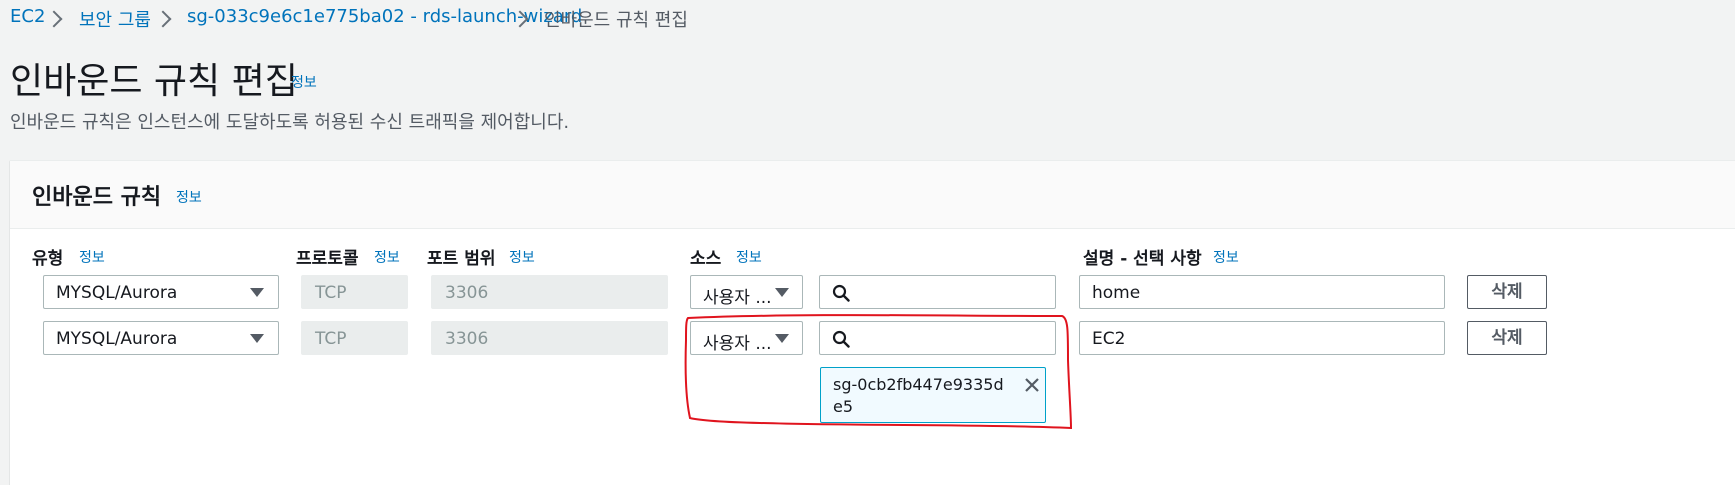 The height and width of the screenshot is (485, 1735). What do you see at coordinates (918, 395) in the screenshot?
I see `source-token-value: sg-0cb2fb447e9335de5` at bounding box center [918, 395].